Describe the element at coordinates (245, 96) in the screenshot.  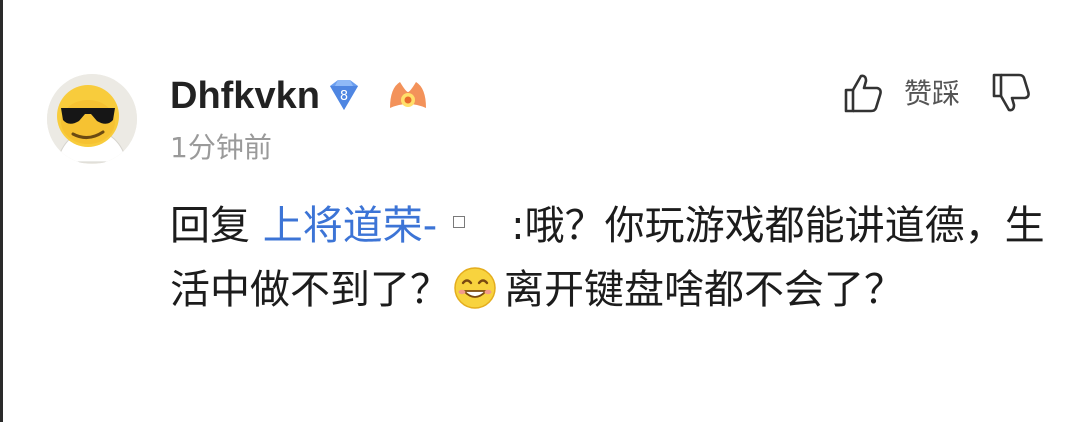
I see `username: Dhfkvkn` at that location.